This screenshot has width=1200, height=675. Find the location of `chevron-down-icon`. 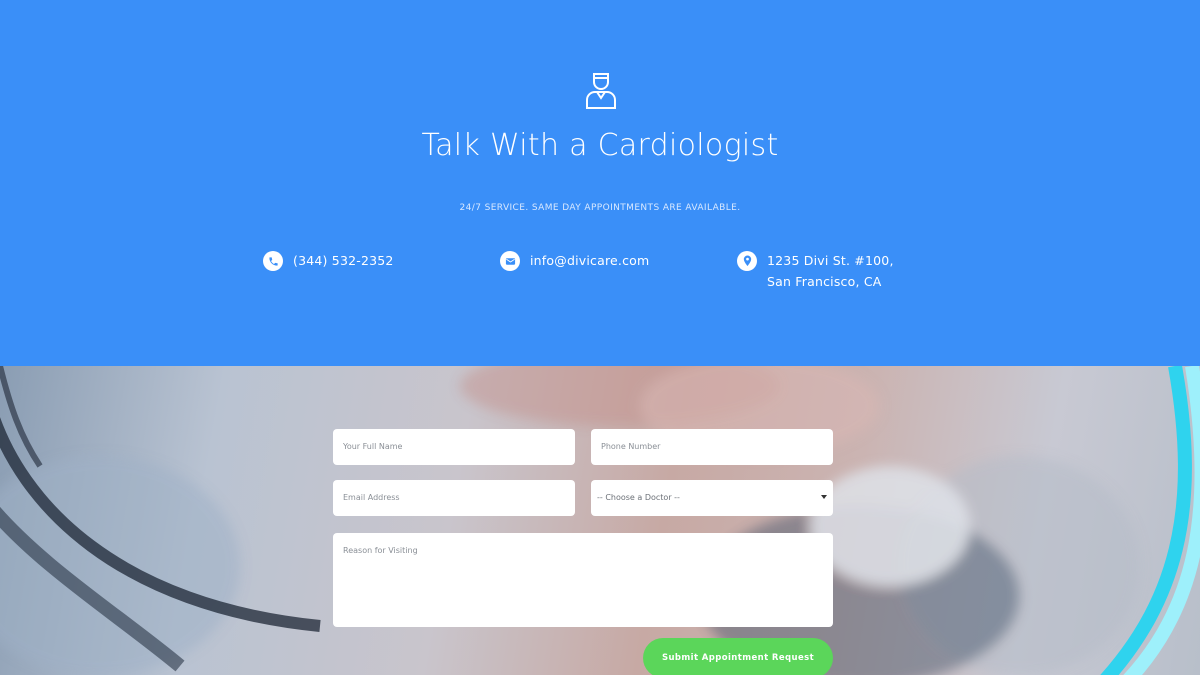

chevron-down-icon is located at coordinates (824, 497).